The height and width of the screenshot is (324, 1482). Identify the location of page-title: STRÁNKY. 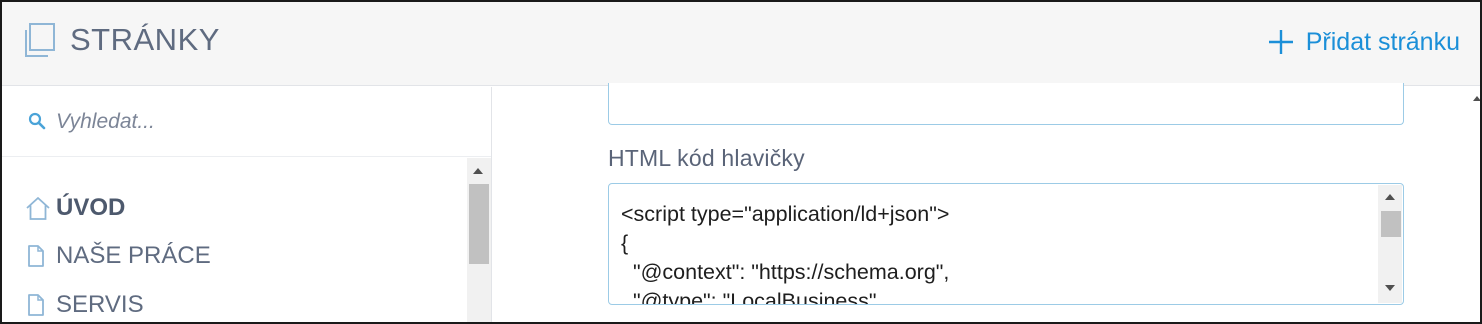
(145, 39).